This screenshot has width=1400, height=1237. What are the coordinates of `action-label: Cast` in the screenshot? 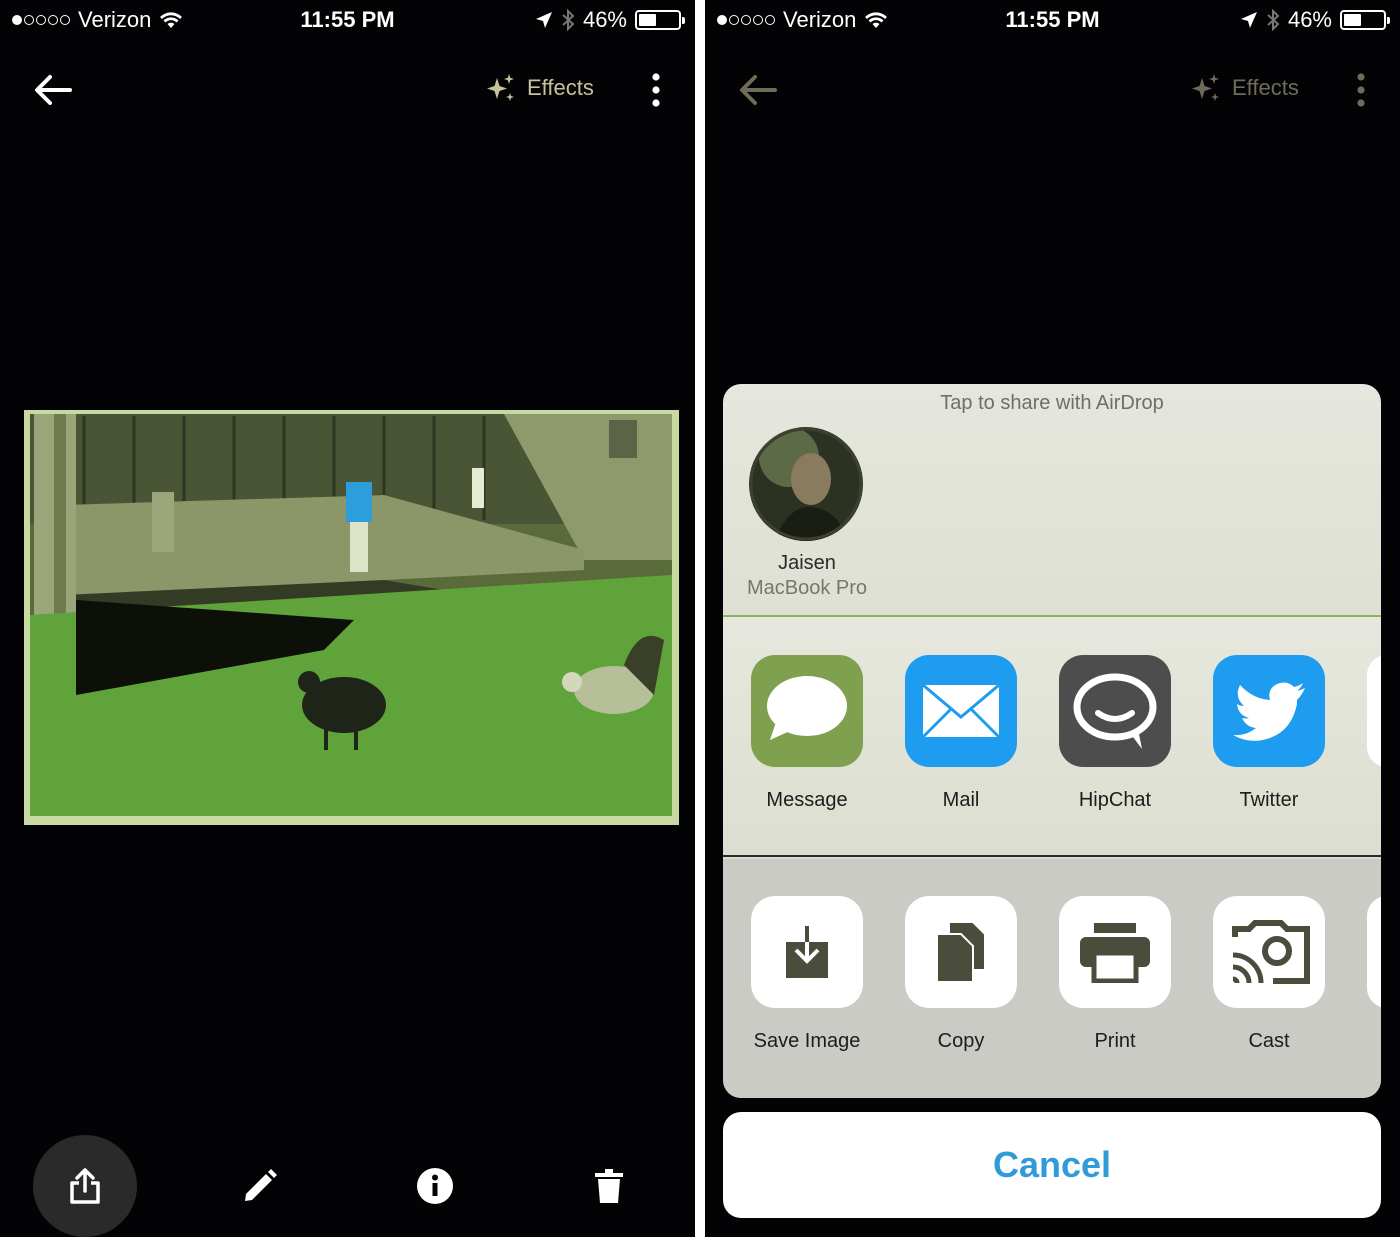 It's located at (1269, 1041).